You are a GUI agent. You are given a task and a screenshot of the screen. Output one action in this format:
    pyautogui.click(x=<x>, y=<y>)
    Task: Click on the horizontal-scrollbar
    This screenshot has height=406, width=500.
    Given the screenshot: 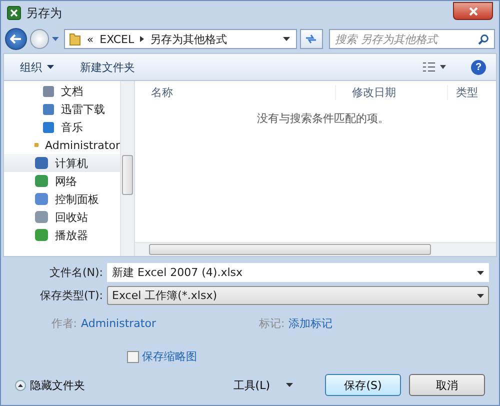 What is the action you would take?
    pyautogui.click(x=315, y=249)
    